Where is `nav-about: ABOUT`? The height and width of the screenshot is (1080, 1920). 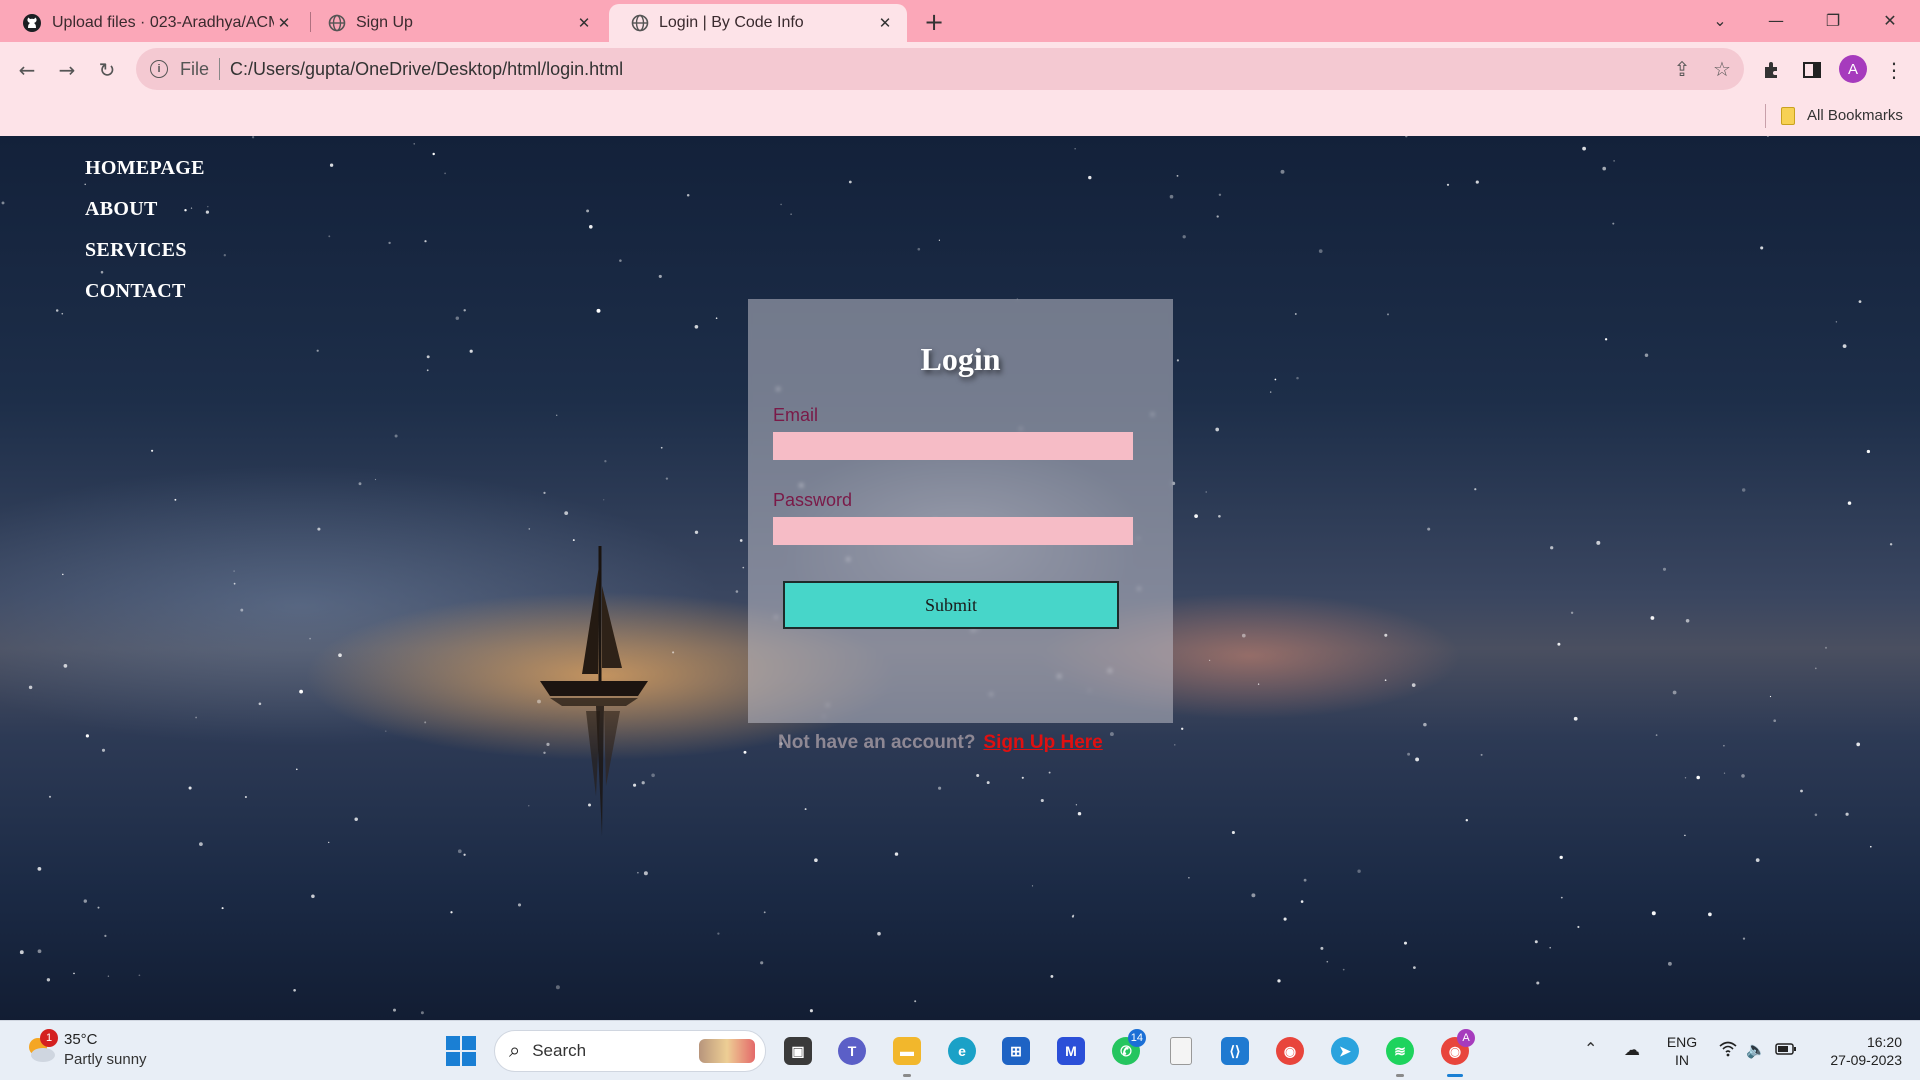
nav-about: ABOUT is located at coordinates (145, 215).